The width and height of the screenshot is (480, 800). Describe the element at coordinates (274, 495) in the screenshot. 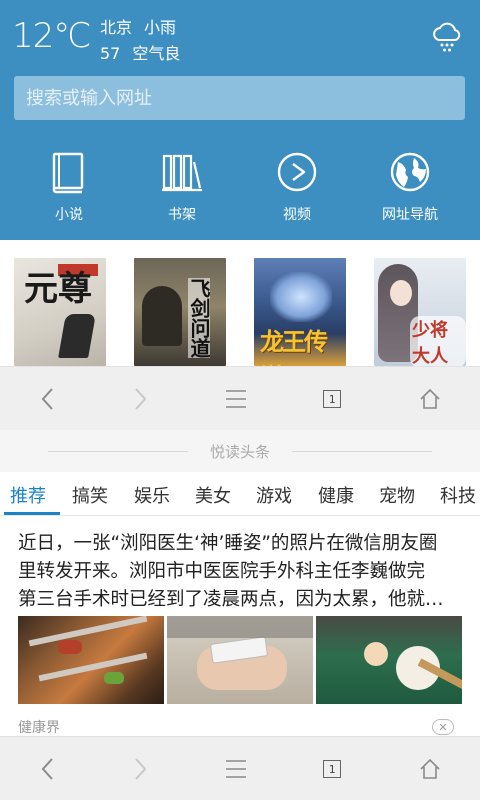

I see `tab-games: 游戏` at that location.